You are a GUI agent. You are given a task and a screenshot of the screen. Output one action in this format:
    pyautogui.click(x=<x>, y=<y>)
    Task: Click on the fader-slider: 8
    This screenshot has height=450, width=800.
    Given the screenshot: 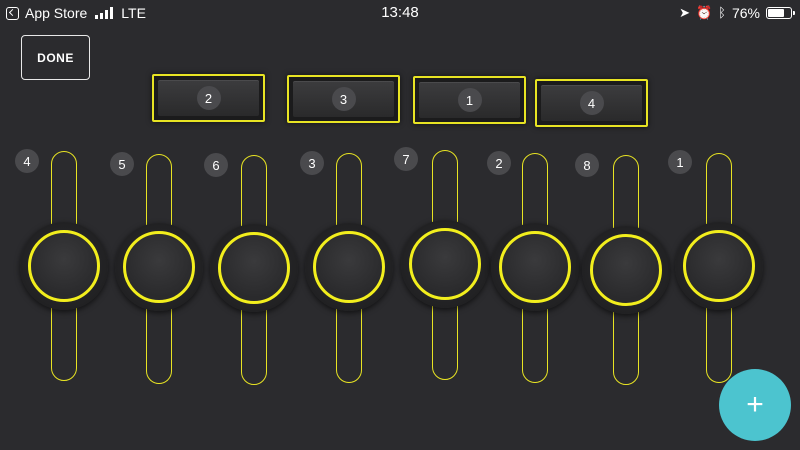 What is the action you would take?
    pyautogui.click(x=623, y=270)
    